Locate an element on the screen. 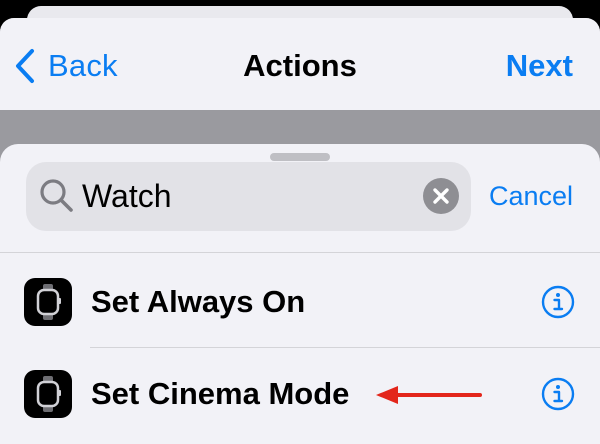  next-button: Next is located at coordinates (539, 66).